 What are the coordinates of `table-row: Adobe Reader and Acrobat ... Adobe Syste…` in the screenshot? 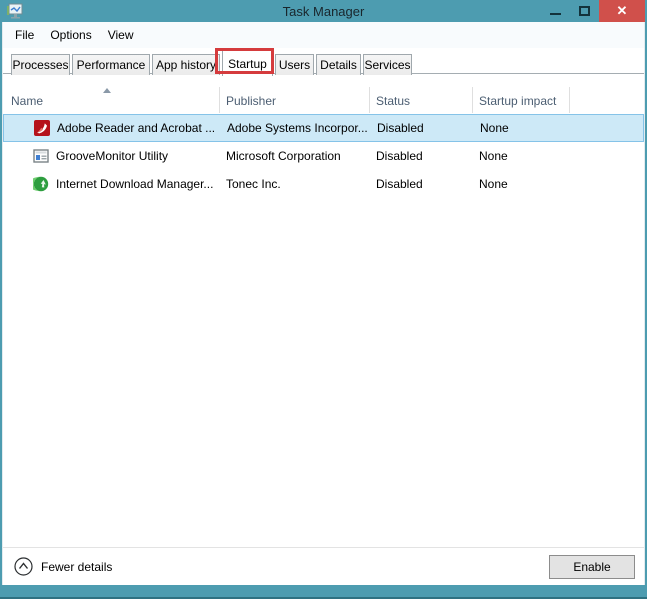 It's located at (323, 128).